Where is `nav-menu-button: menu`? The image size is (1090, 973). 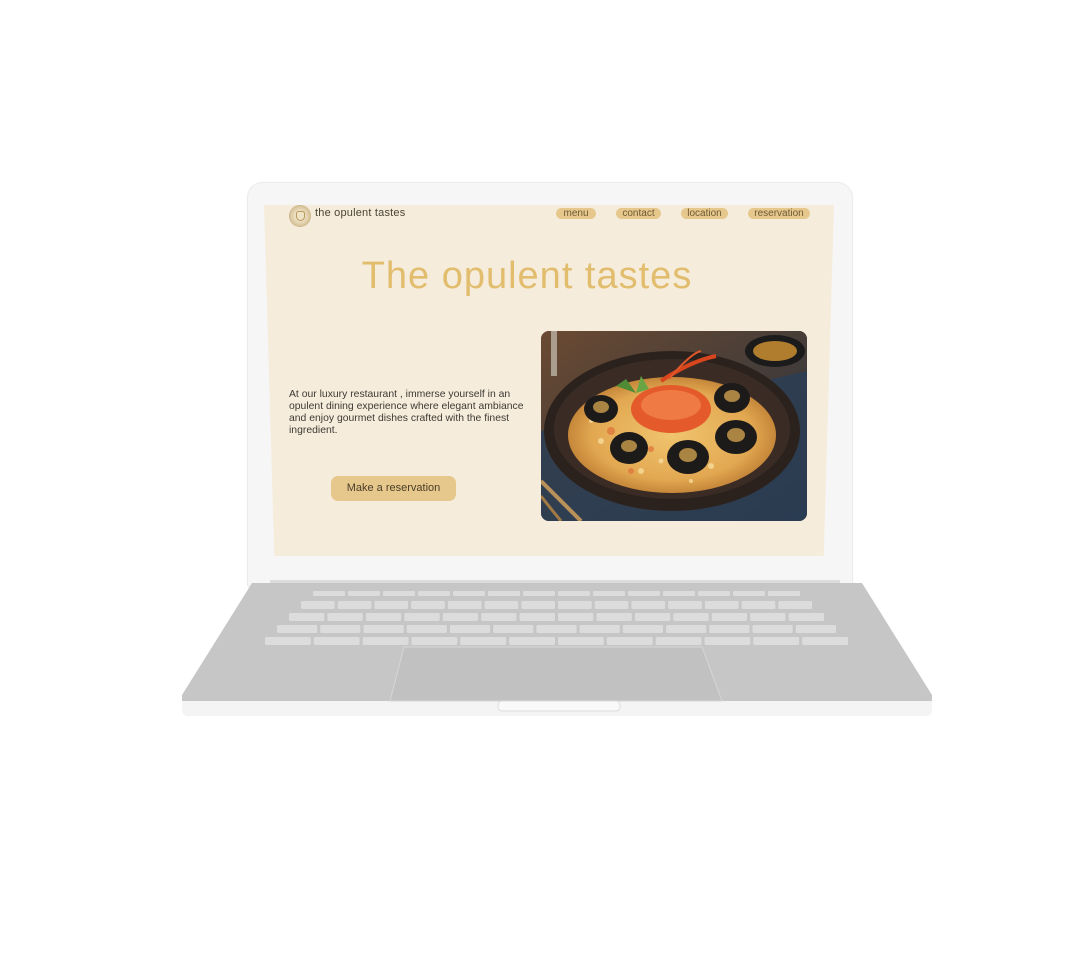 nav-menu-button: menu is located at coordinates (576, 213).